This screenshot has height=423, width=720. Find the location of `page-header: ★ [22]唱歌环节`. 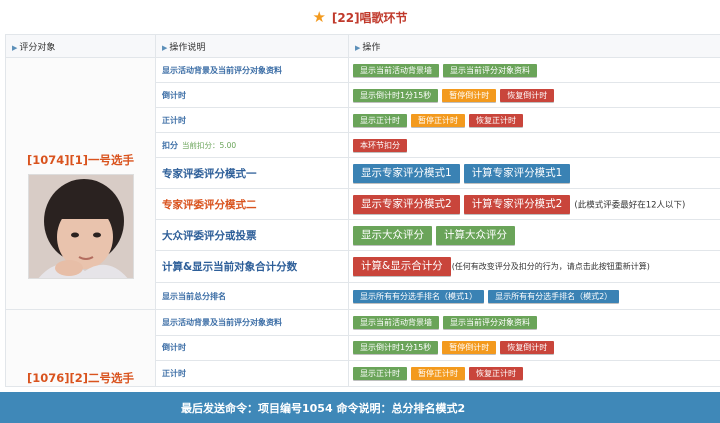

page-header: ★ [22]唱歌环节 is located at coordinates (360, 17).